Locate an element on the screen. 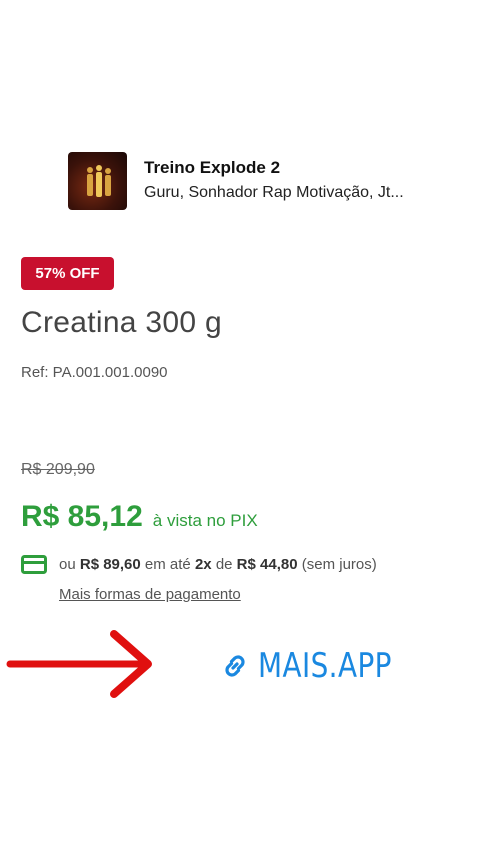 This screenshot has height=854, width=480. album-figures-icon is located at coordinates (99, 181).